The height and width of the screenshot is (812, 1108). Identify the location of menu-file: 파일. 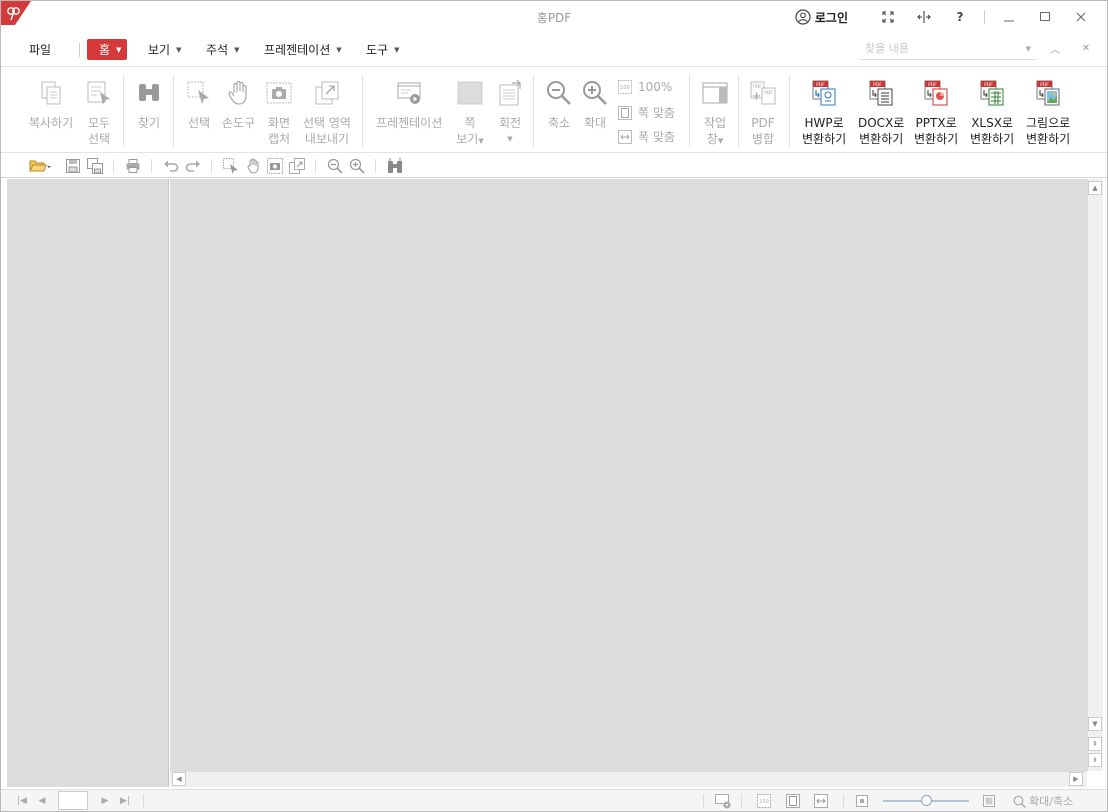
(40, 49).